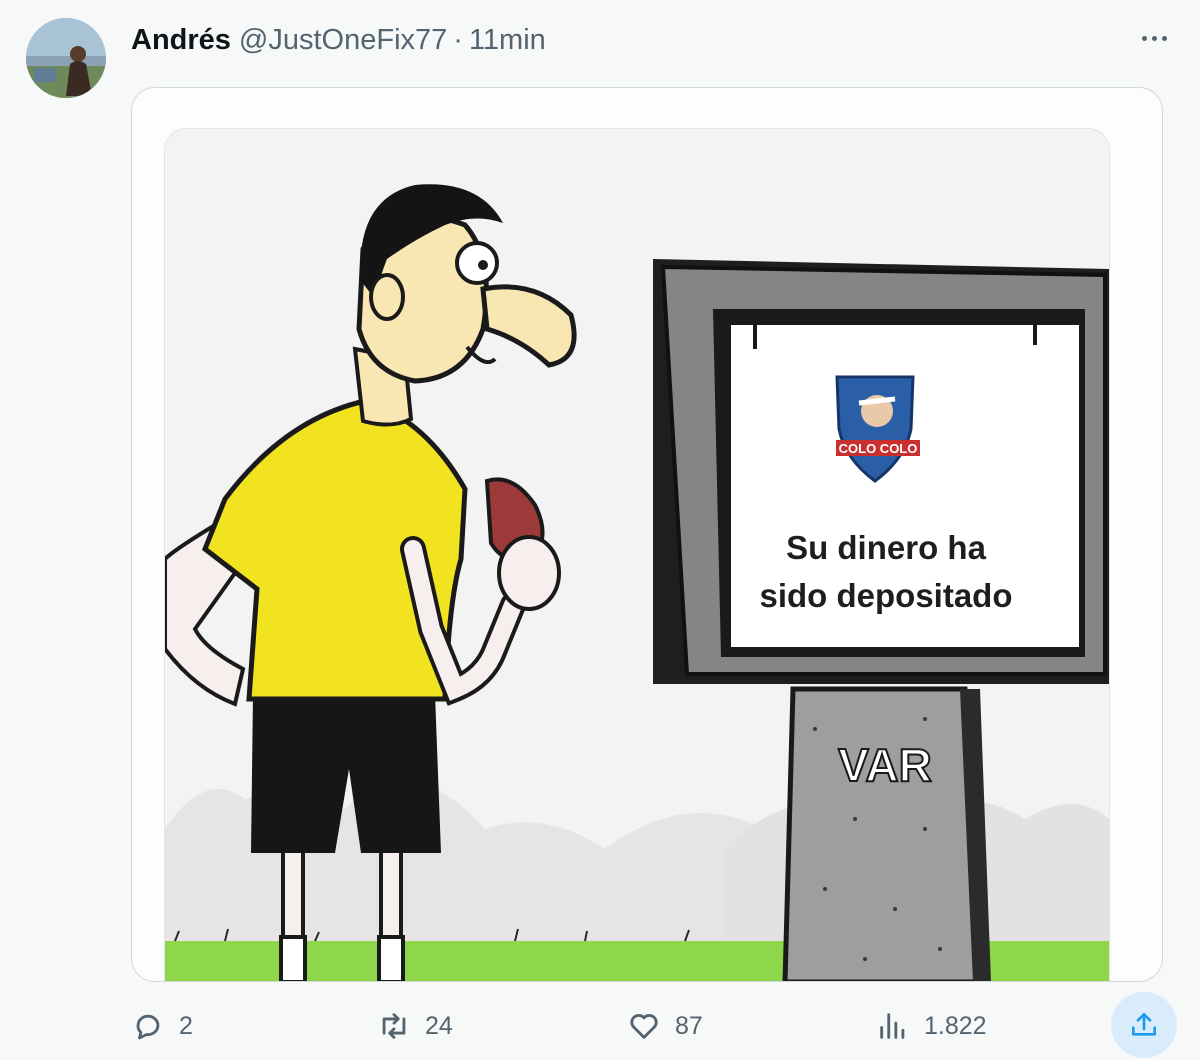 The height and width of the screenshot is (1060, 1200). I want to click on retweet-icon, so click(394, 1026).